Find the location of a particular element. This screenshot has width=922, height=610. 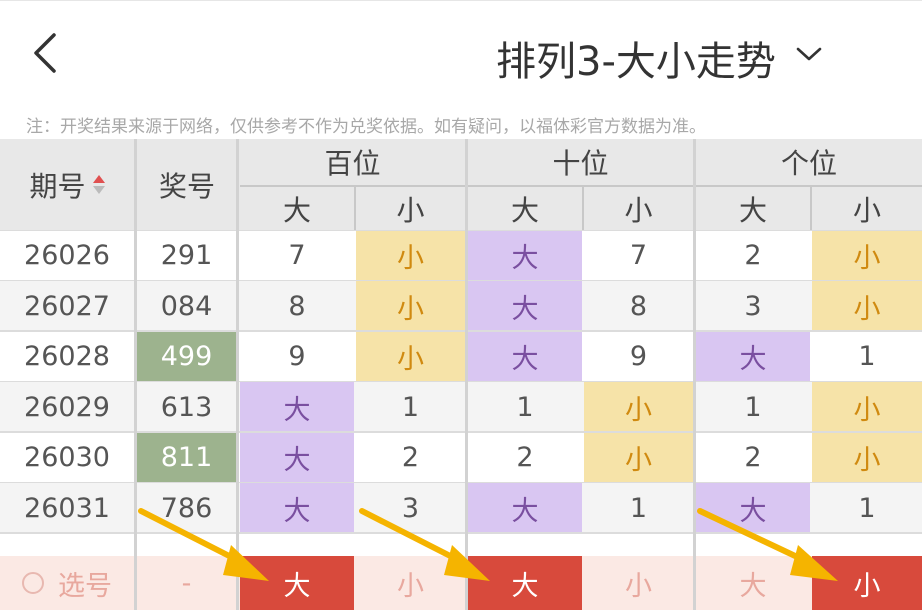

disclaimer-note: 注：开奖结果来源于网络，仅供参考不作为兑奖依据。如有疑问，以福体彩官方数据为准。 is located at coordinates (366, 127).